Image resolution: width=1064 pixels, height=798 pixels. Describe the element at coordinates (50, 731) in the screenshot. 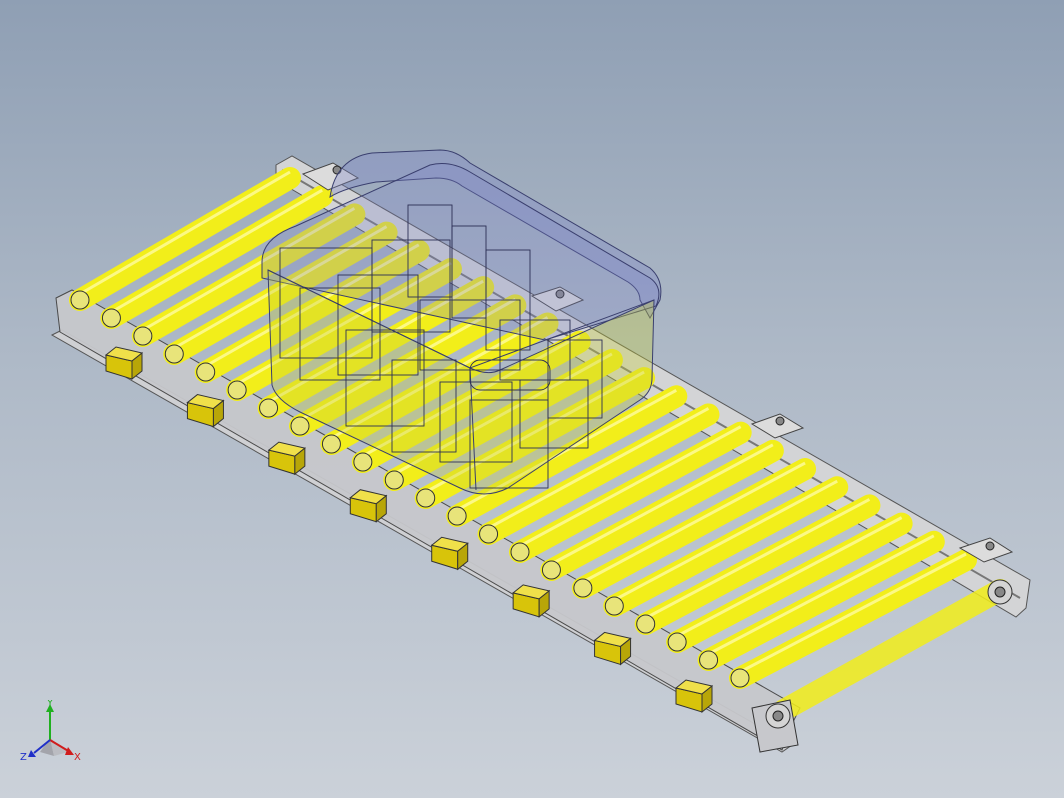

I see `axis-triad: Y X Z` at that location.